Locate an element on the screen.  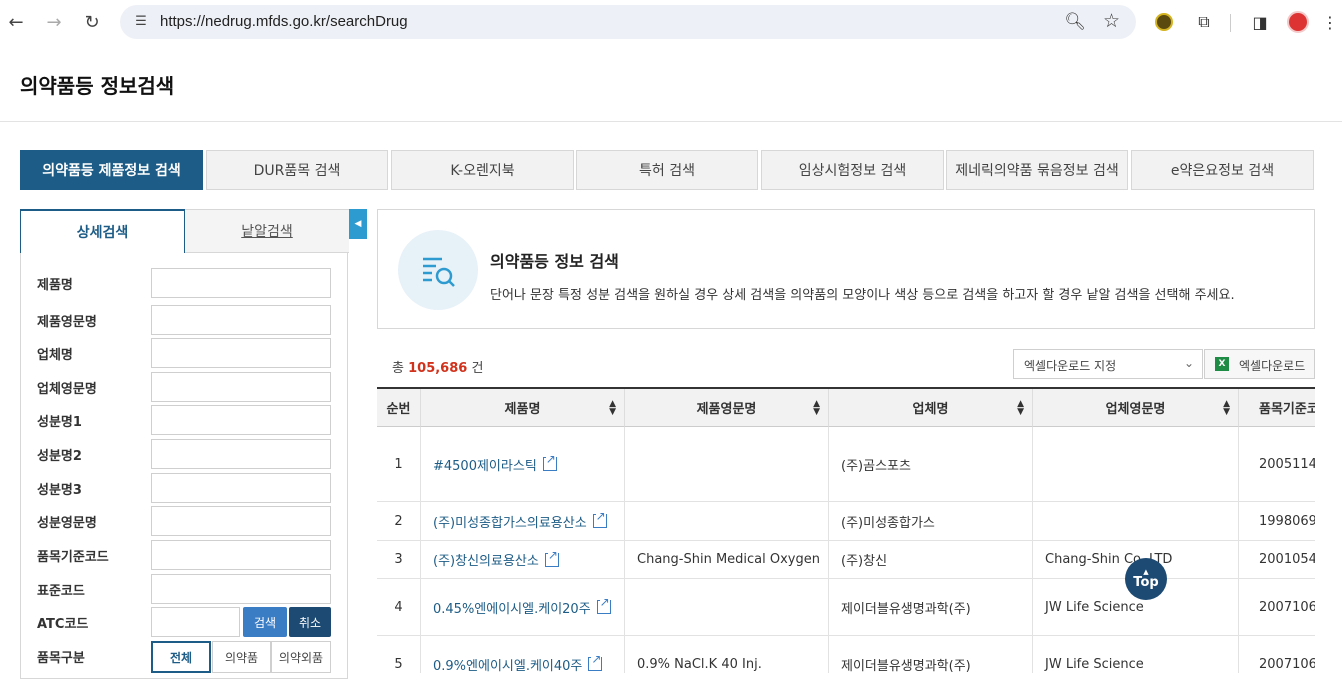
scroll-top-button: ▲ Top is located at coordinates (1146, 579).